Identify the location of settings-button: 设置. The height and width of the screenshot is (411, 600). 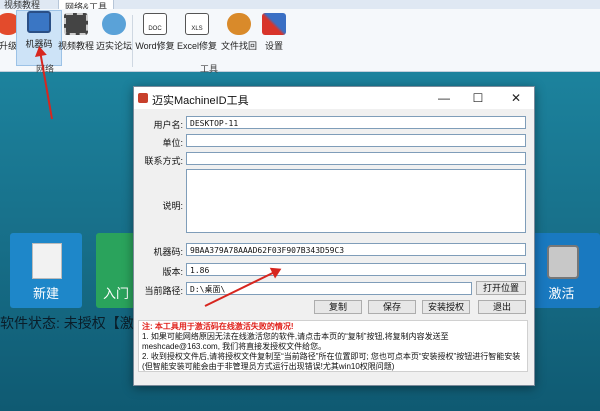
(274, 32).